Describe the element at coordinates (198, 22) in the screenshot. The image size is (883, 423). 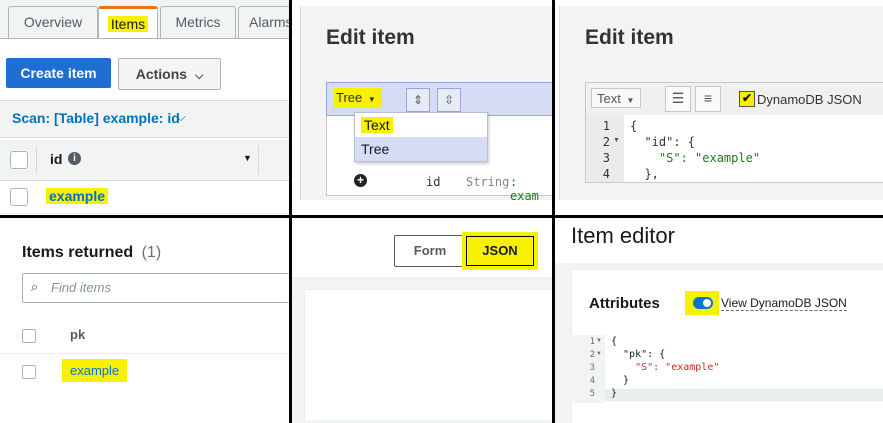
I see `tab-metrics: Metrics` at that location.